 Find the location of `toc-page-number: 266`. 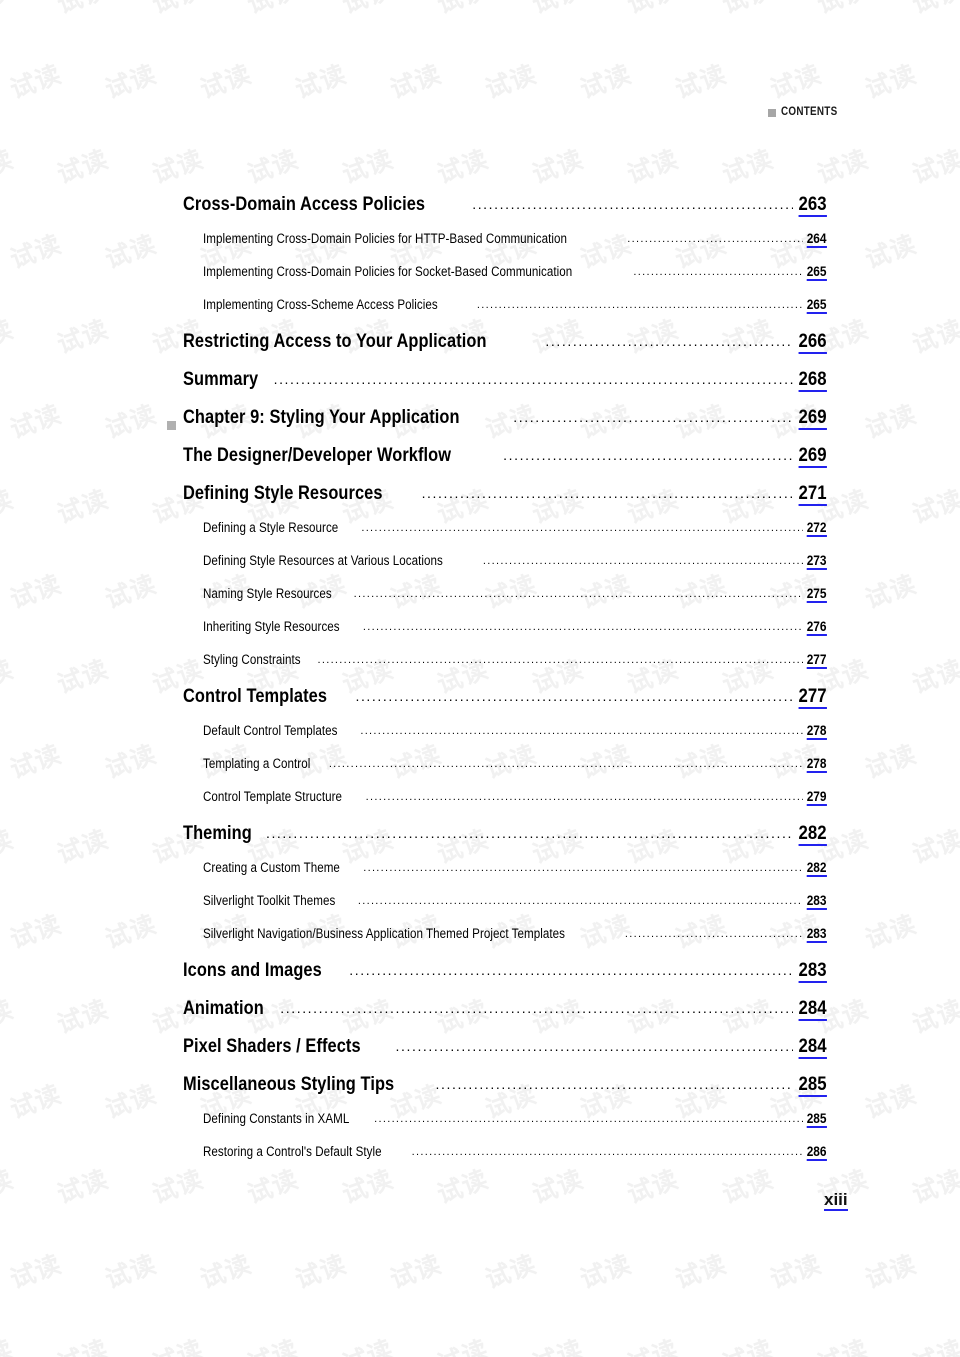

toc-page-number: 266 is located at coordinates (813, 342).